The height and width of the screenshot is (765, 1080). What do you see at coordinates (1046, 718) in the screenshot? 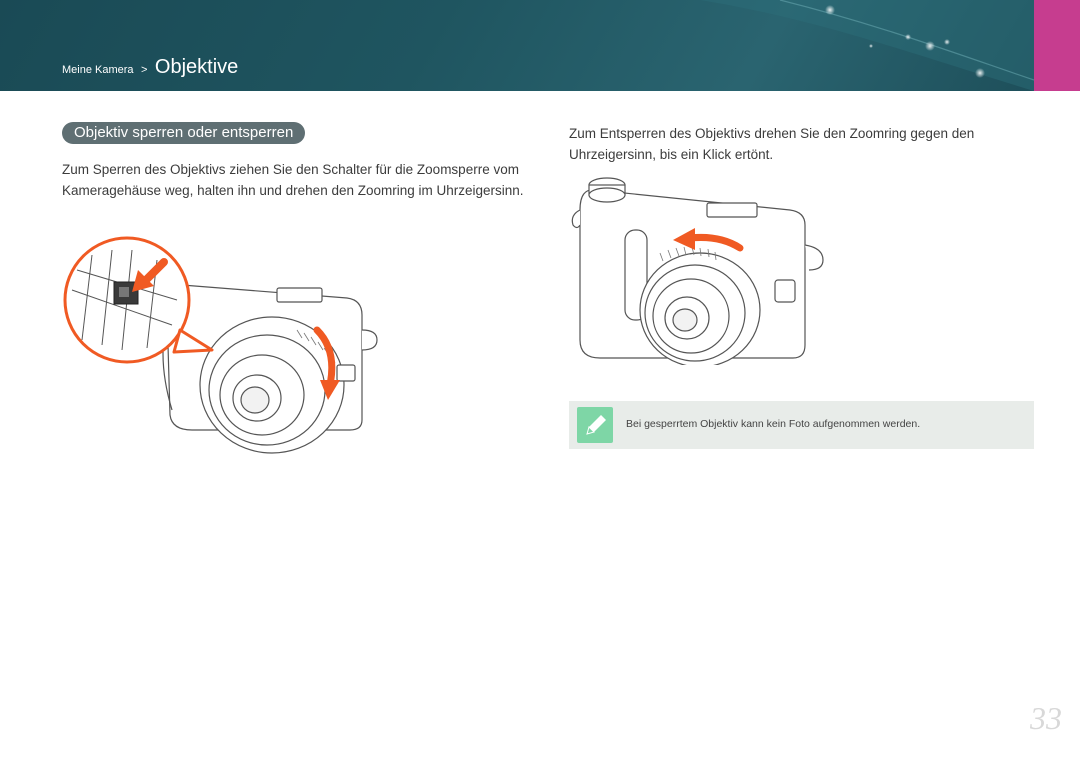
I see `page-number: 33` at bounding box center [1046, 718].